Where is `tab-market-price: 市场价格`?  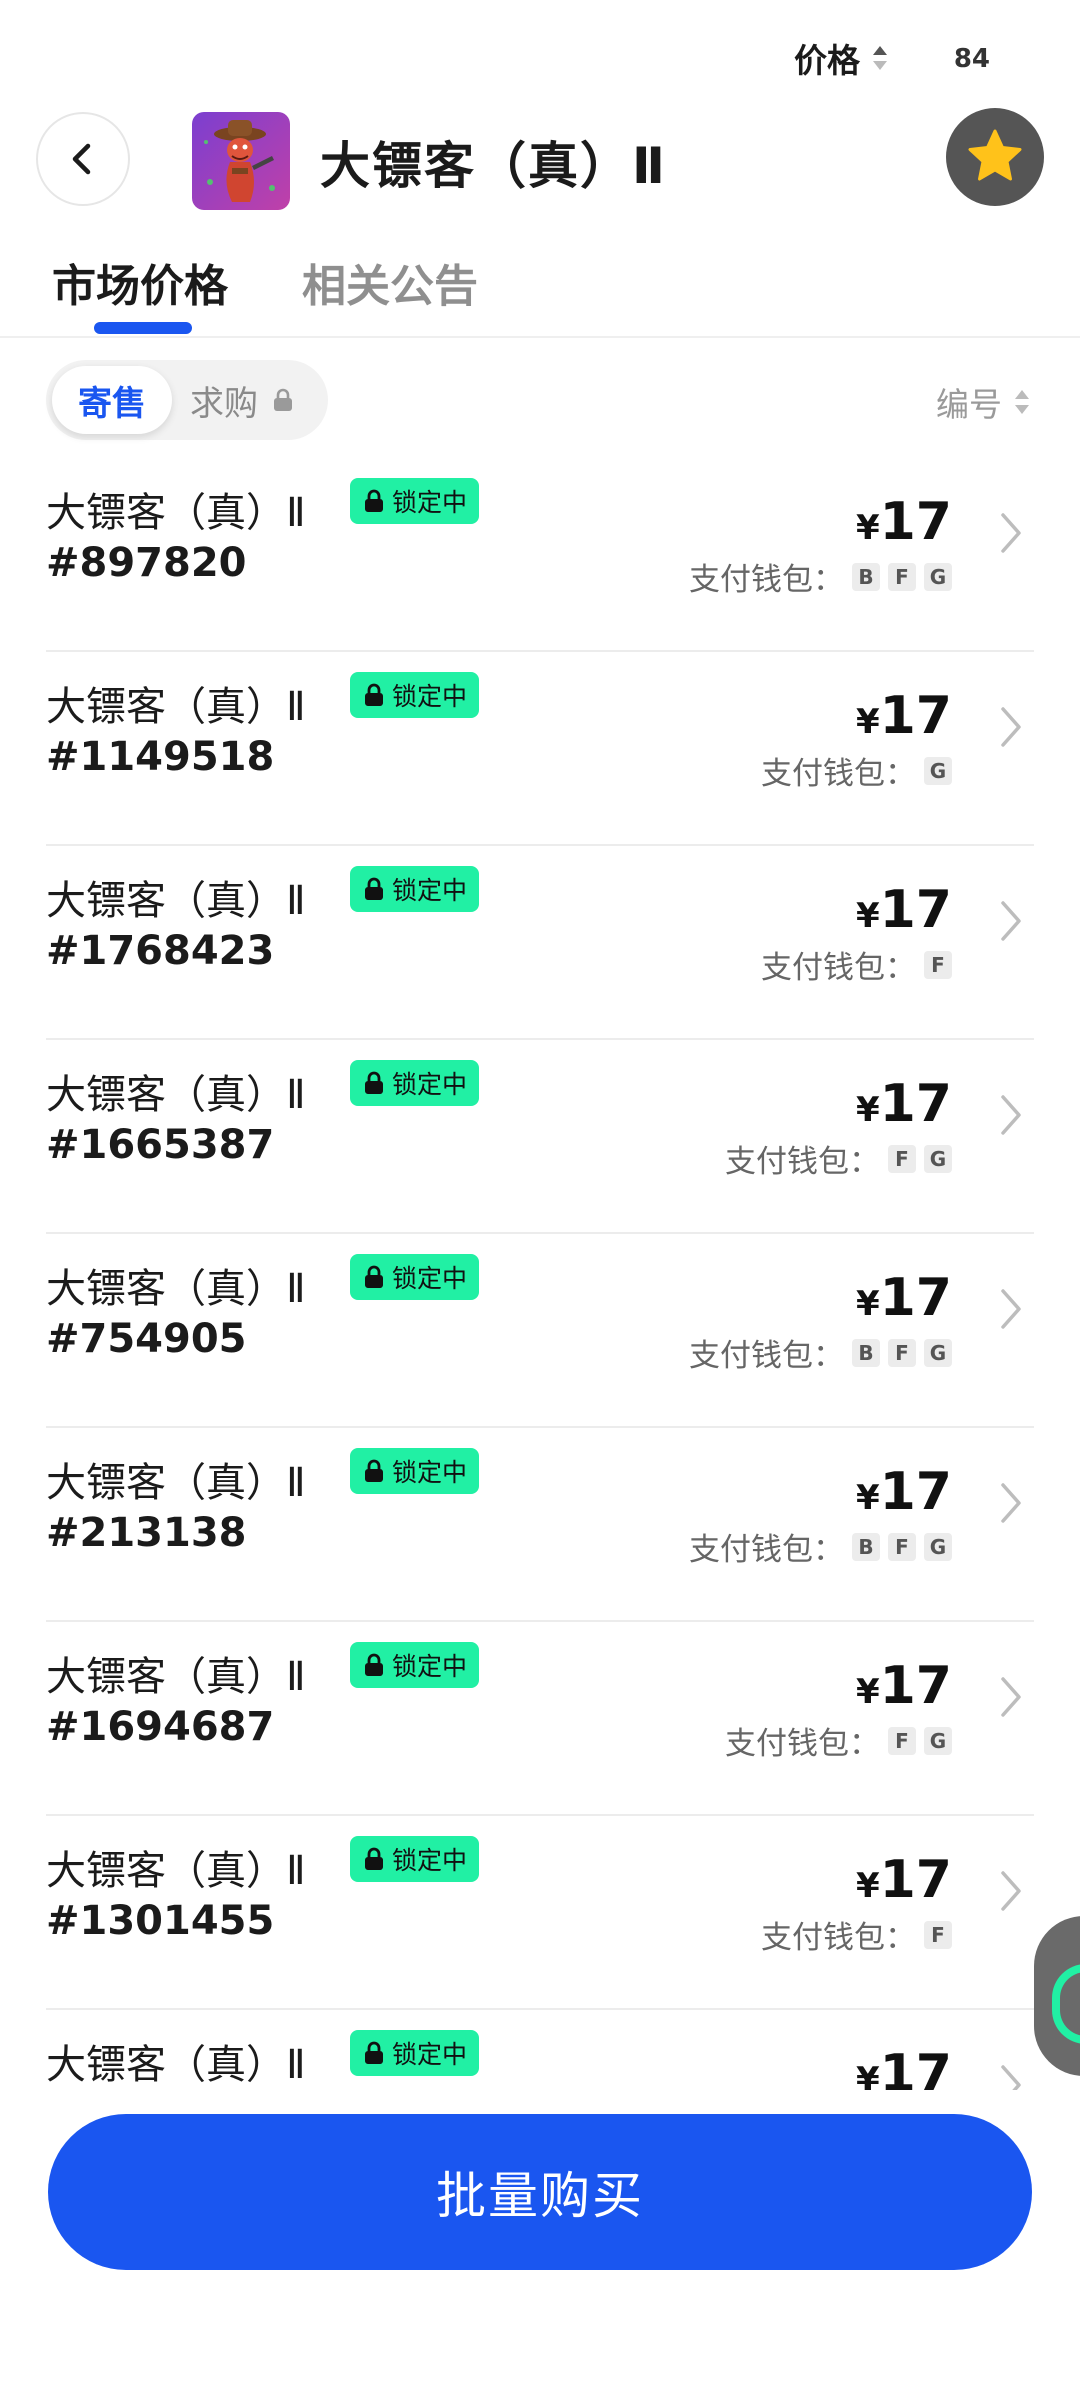 tab-market-price: 市场价格 is located at coordinates (140, 282).